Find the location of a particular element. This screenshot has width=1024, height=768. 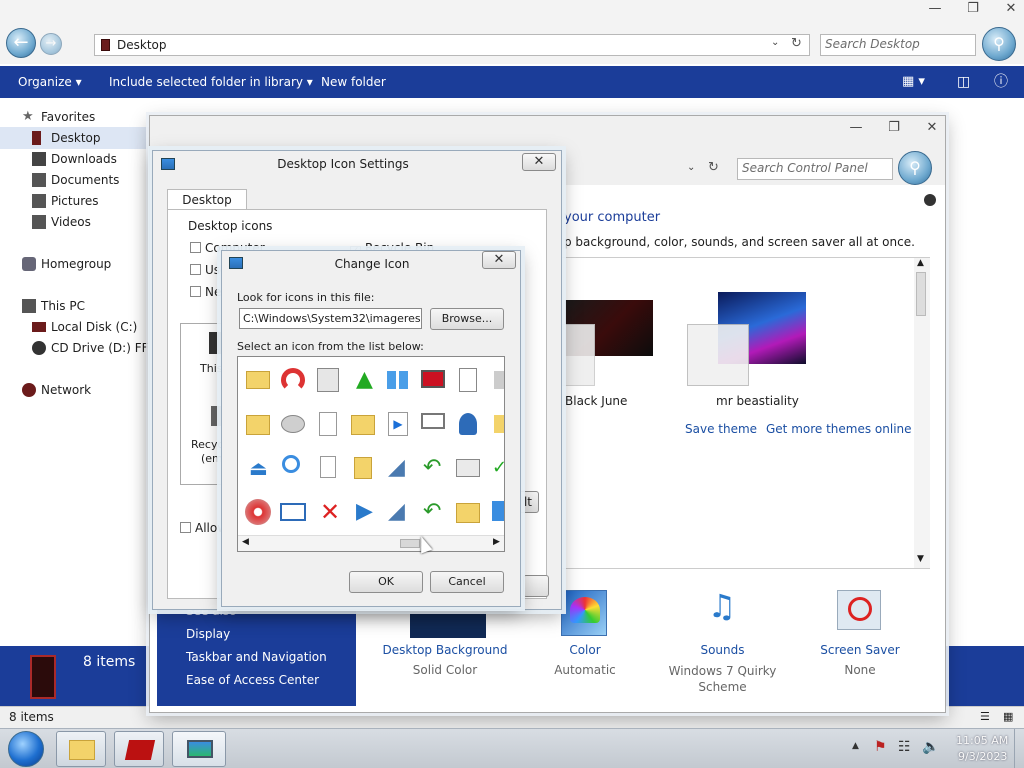

folder-icon is located at coordinates (258, 380).